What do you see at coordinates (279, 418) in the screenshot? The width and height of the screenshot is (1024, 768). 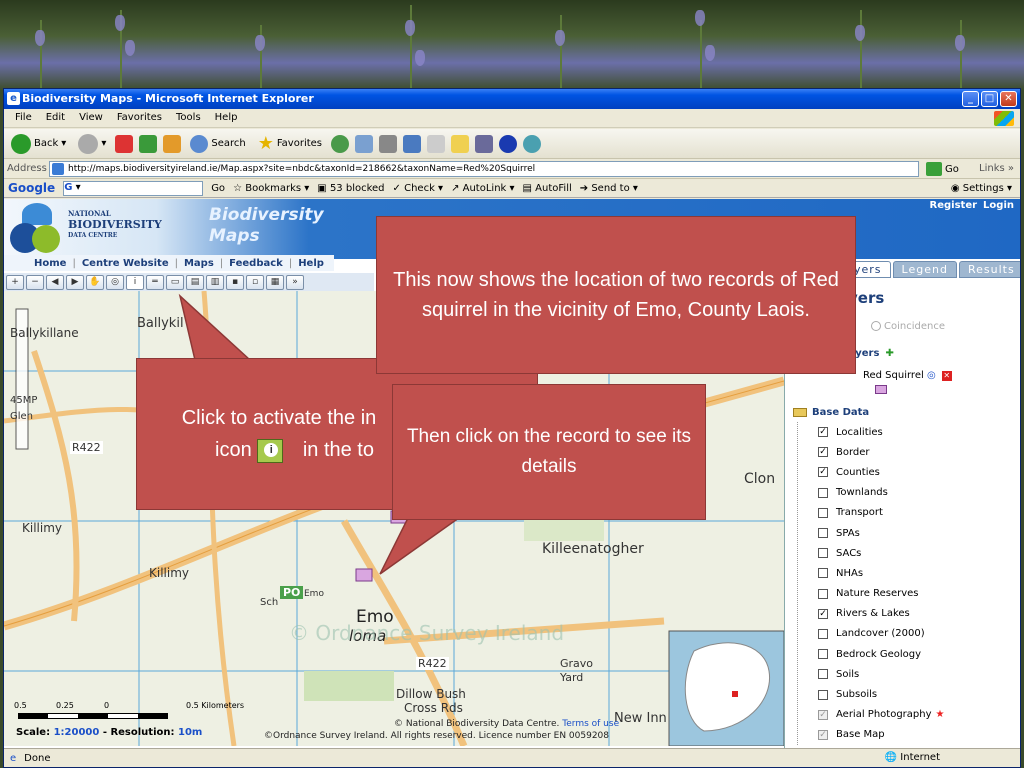 I see `callout-left-text1: Click to activate the in` at bounding box center [279, 418].